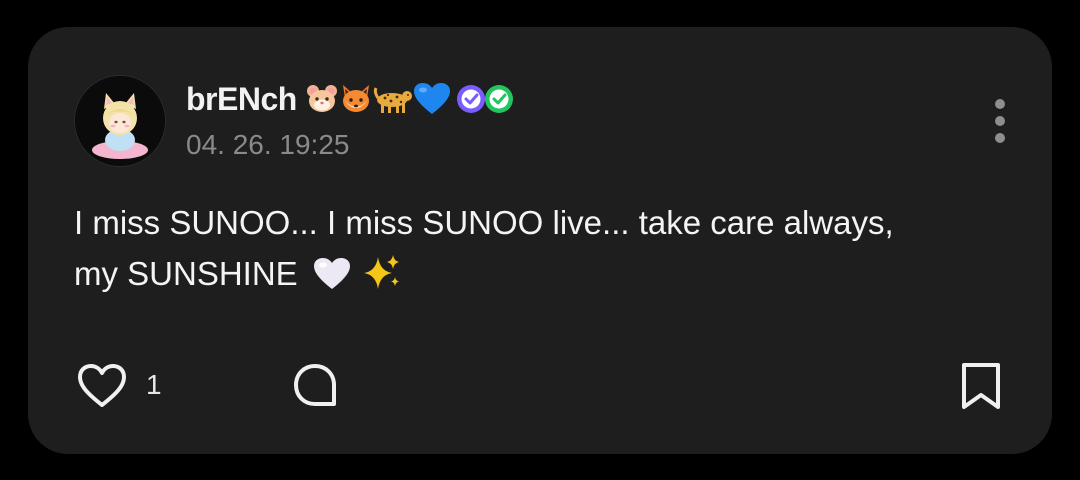 This screenshot has height=480, width=1080. I want to click on post-timestamp: 04. 26. 19:25, so click(268, 144).